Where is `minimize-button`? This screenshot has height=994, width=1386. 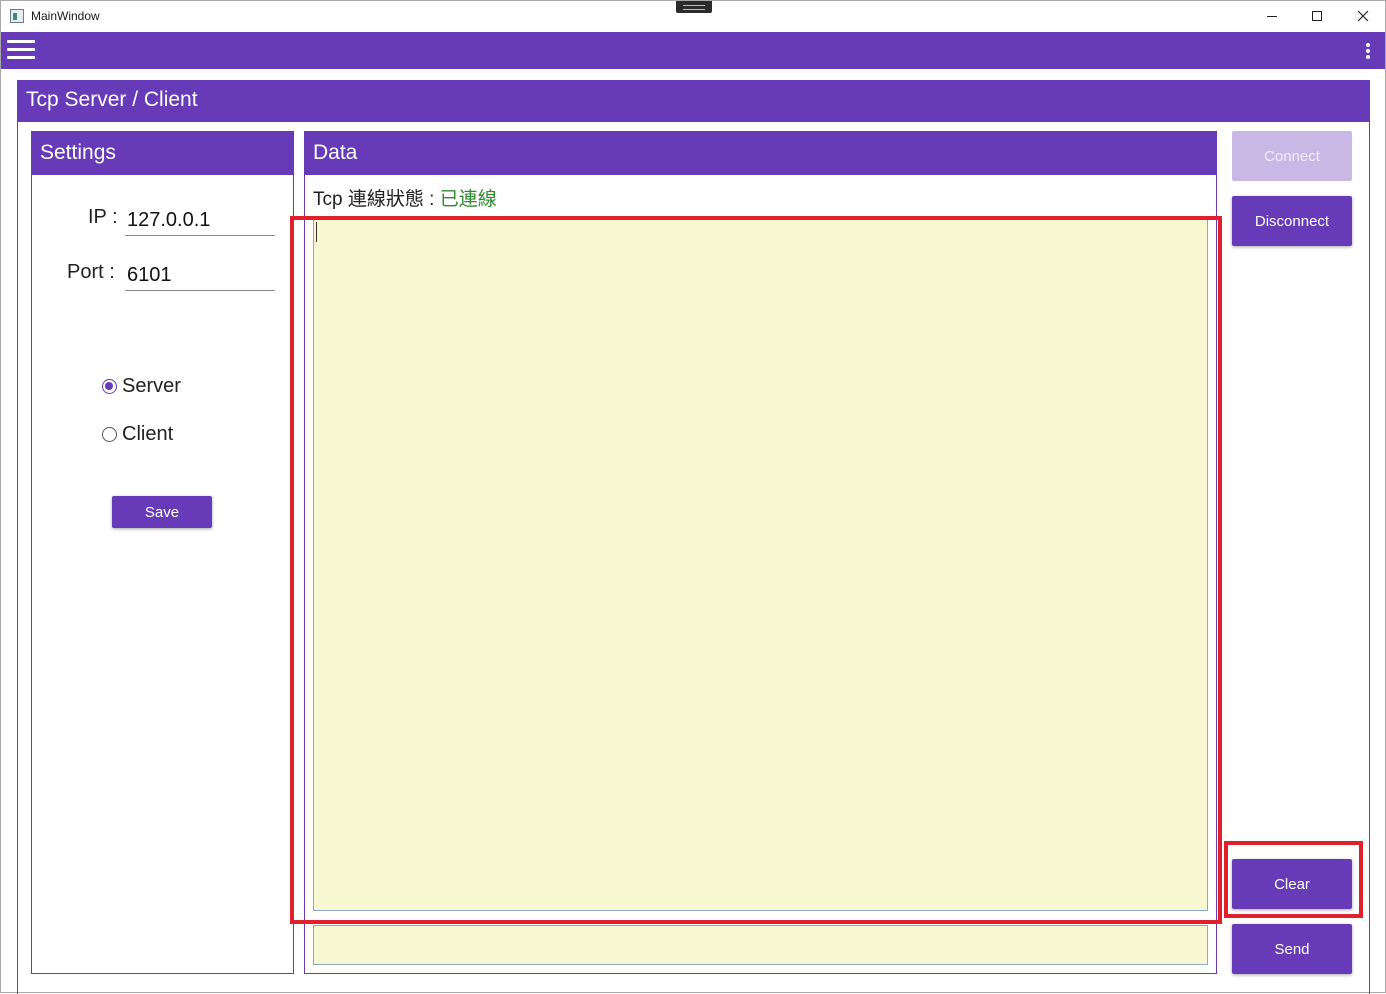
minimize-button is located at coordinates (1272, 16).